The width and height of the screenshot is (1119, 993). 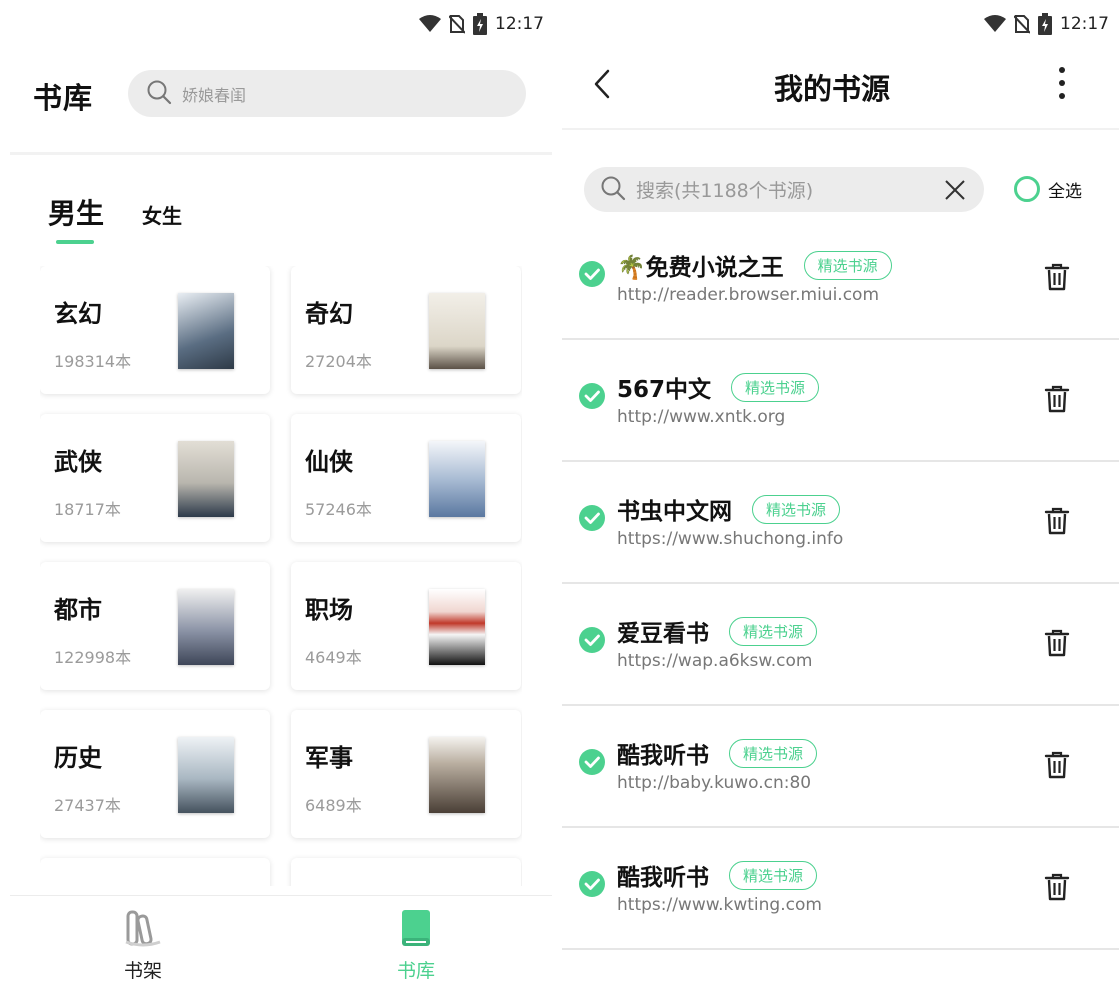 What do you see at coordinates (155, 478) in the screenshot?
I see `category-card-wuxia: 武侠 18717本` at bounding box center [155, 478].